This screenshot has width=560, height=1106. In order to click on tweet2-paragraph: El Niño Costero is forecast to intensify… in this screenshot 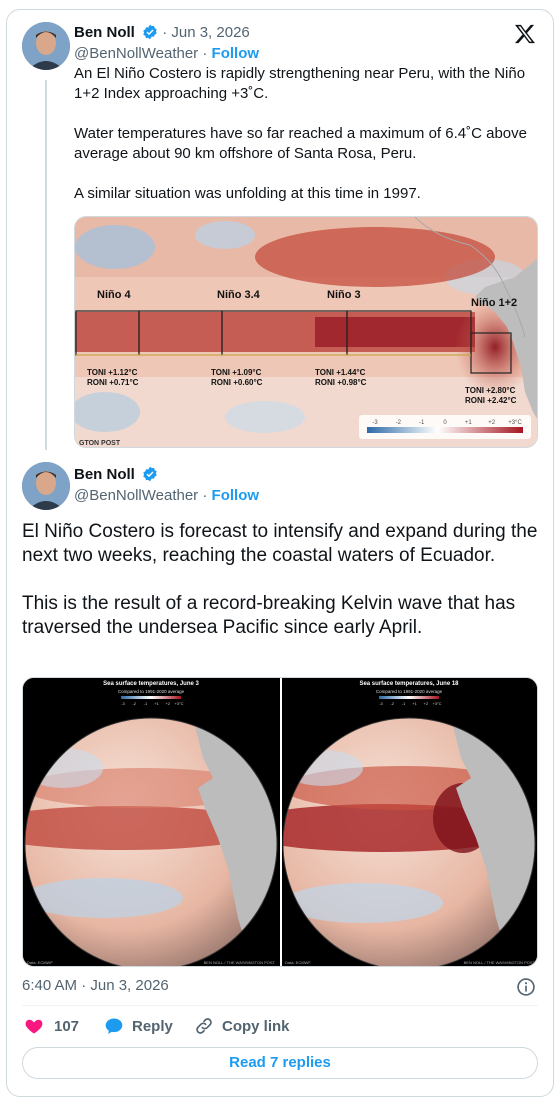, I will do `click(280, 543)`.